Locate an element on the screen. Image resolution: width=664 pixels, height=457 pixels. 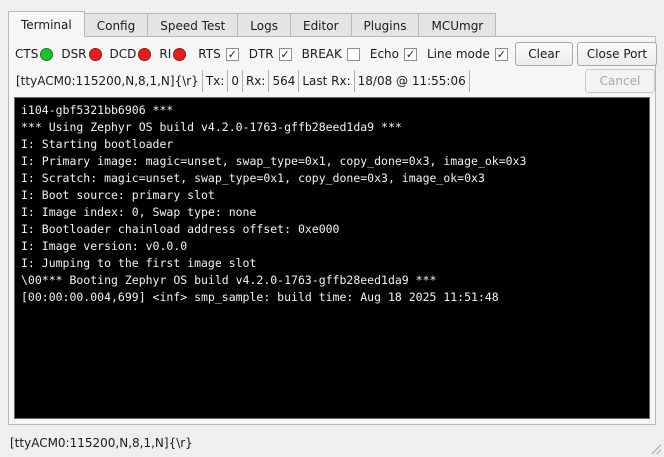
clear-button: Clear is located at coordinates (544, 54).